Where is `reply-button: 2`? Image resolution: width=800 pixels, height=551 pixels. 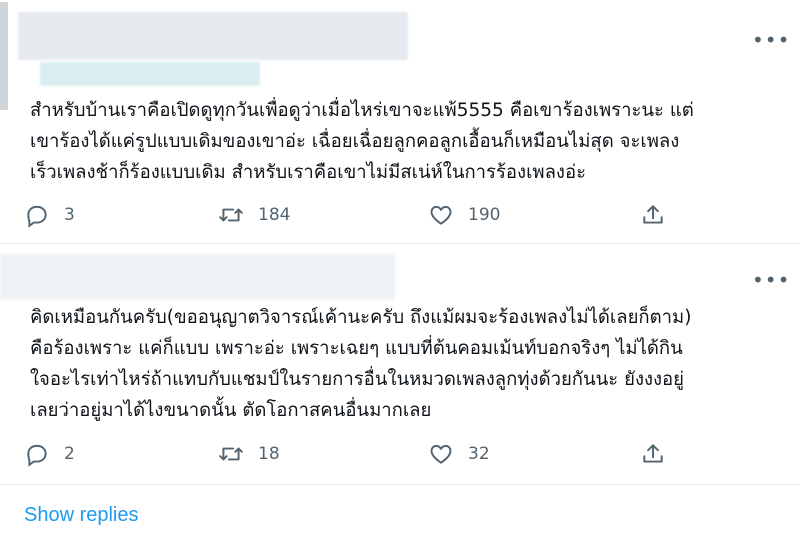
reply-button: 2 is located at coordinates (49, 454).